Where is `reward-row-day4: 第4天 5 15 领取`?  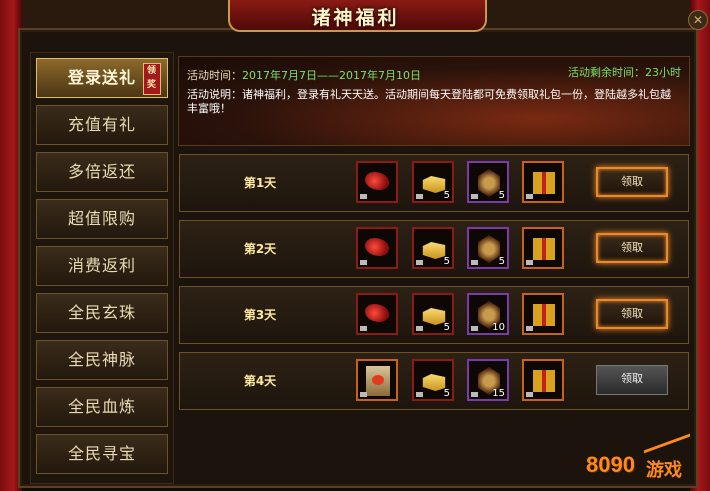
reward-row-day4: 第4天 5 15 领取 is located at coordinates (434, 381).